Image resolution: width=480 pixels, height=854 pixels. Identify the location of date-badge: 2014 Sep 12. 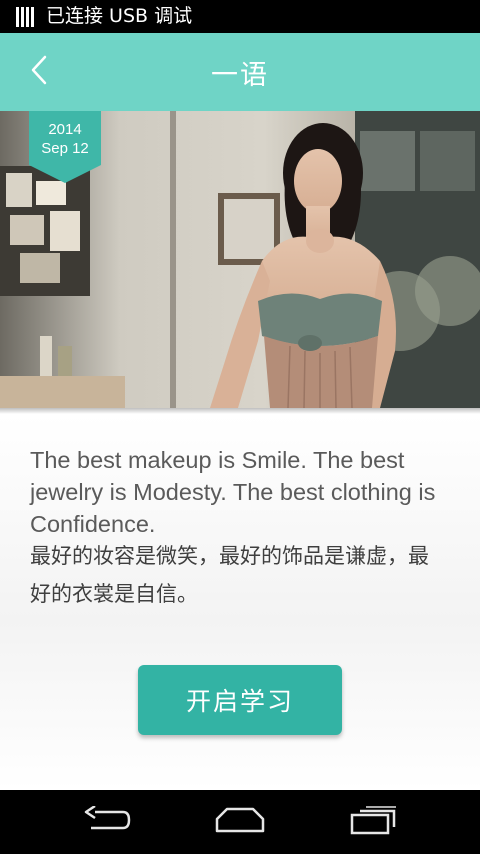
(65, 147).